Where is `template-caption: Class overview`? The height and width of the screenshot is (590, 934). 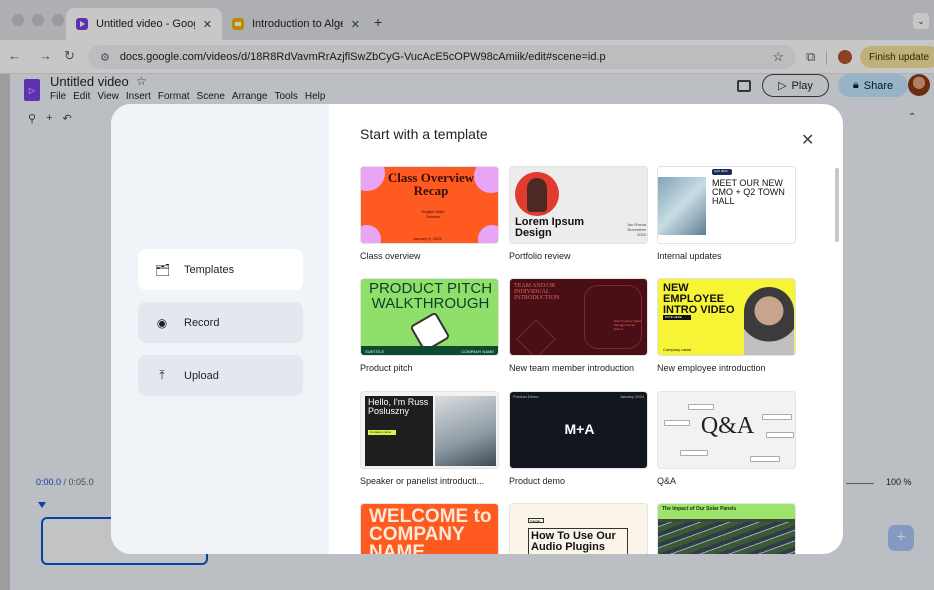
template-caption: Class overview is located at coordinates (390, 256).